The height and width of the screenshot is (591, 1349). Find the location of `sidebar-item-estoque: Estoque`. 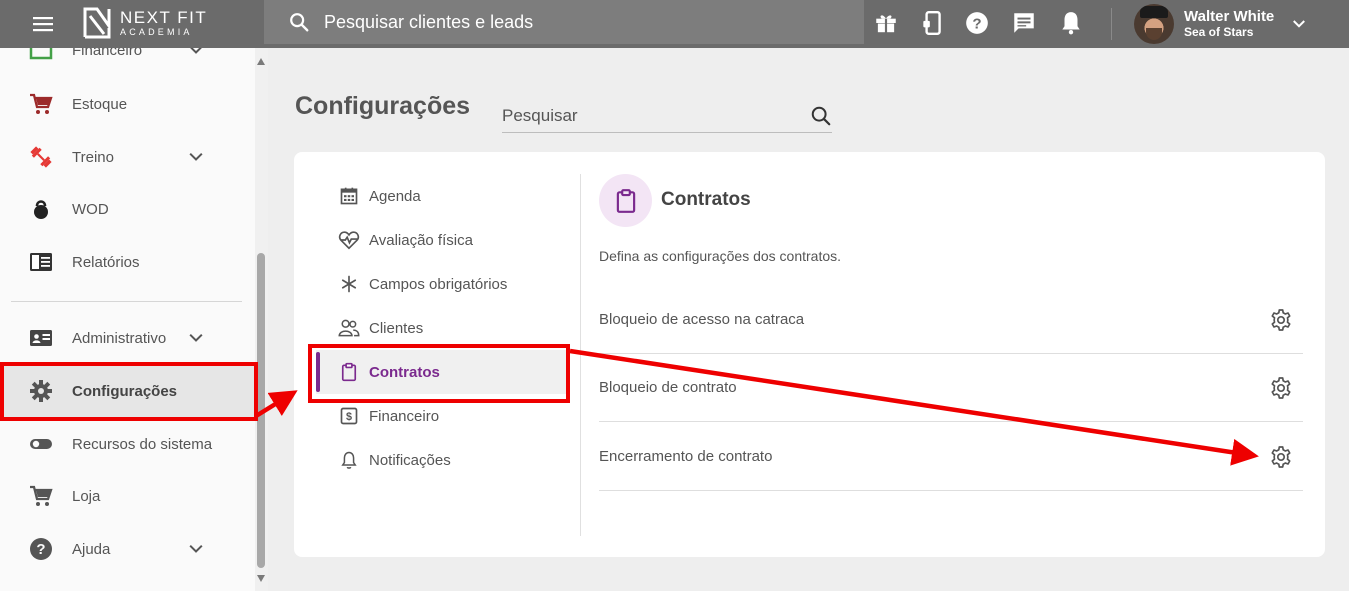

sidebar-item-estoque: Estoque is located at coordinates (127, 104).